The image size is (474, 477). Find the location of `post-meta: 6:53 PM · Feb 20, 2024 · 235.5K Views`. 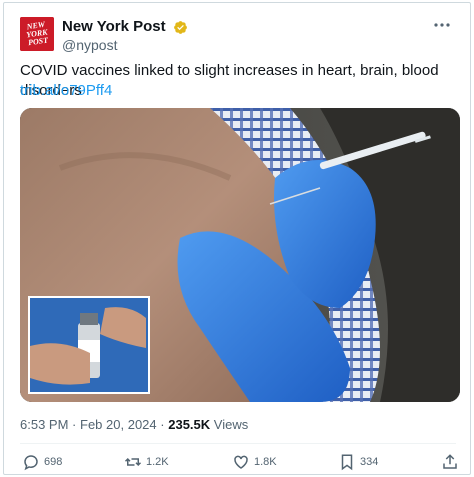

post-meta: 6:53 PM · Feb 20, 2024 · 235.5K Views is located at coordinates (134, 425).